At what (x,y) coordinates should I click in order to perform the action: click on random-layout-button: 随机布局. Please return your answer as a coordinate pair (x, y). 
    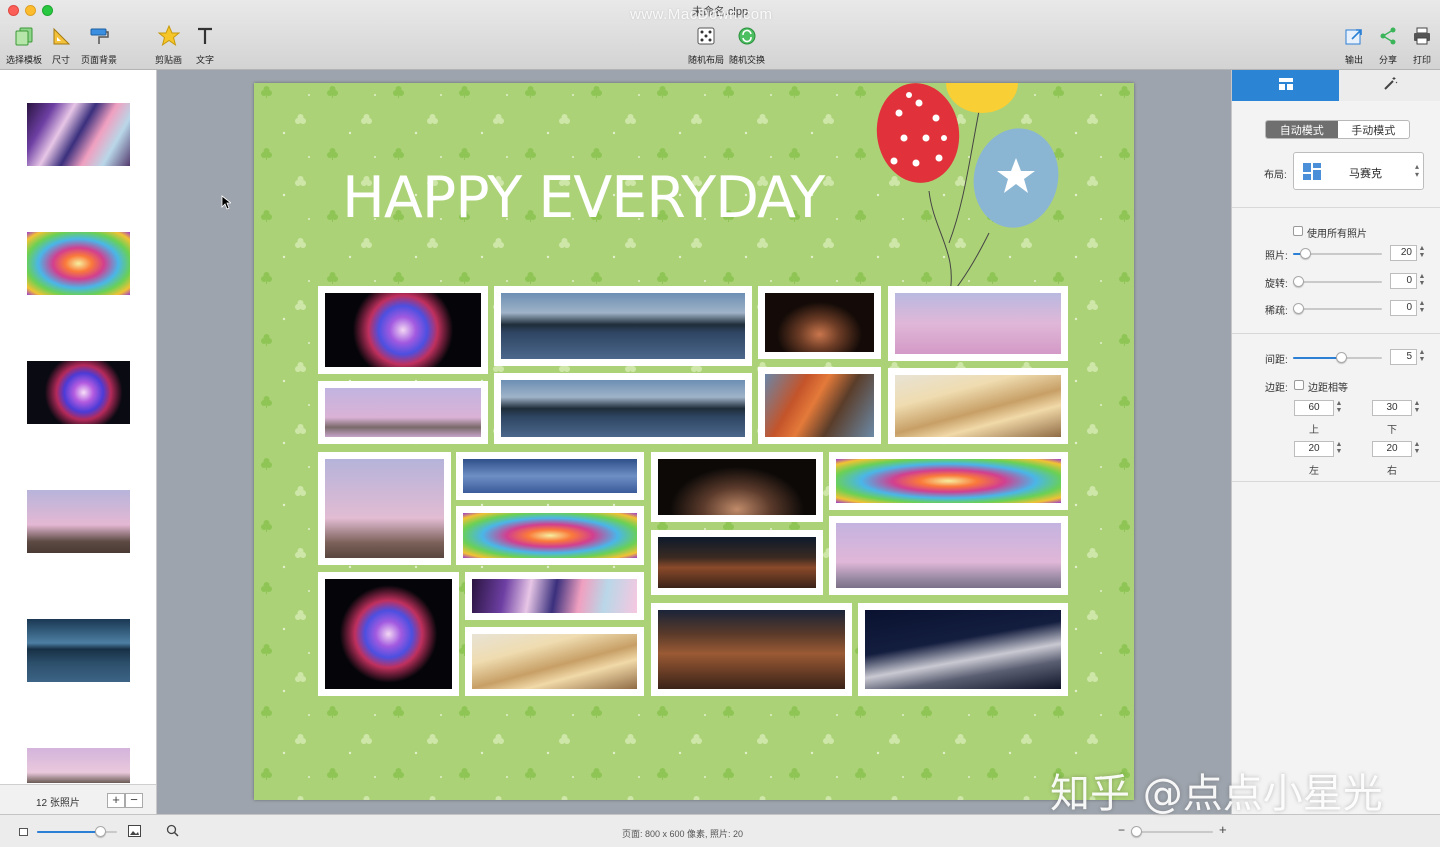
    Looking at the image, I should click on (706, 45).